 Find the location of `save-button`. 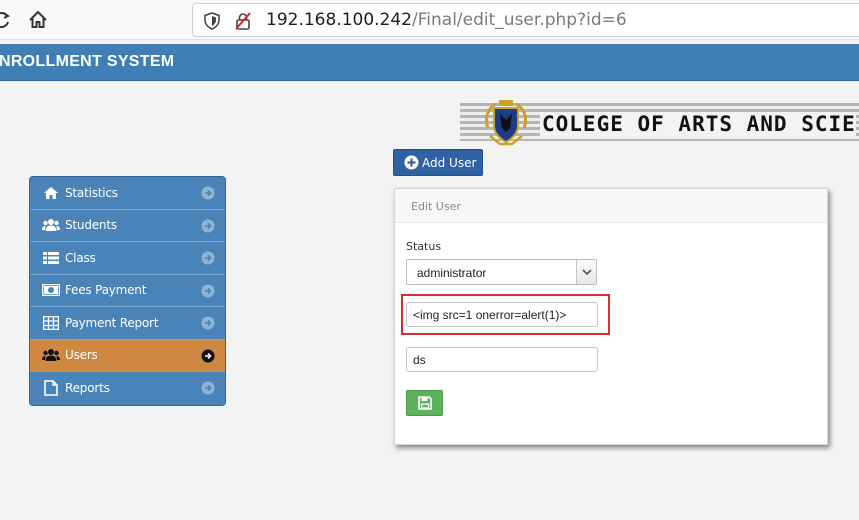

save-button is located at coordinates (424, 403).